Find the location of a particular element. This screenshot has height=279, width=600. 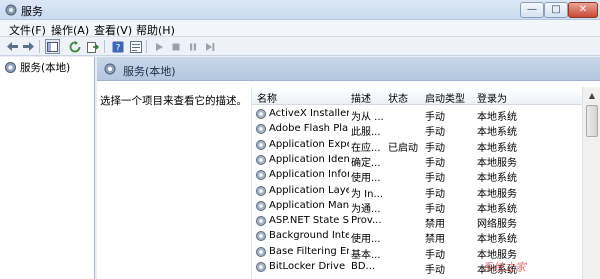

service-row: ASP.NET State S...Prov... 禁用 网络服务 is located at coordinates (417, 222).